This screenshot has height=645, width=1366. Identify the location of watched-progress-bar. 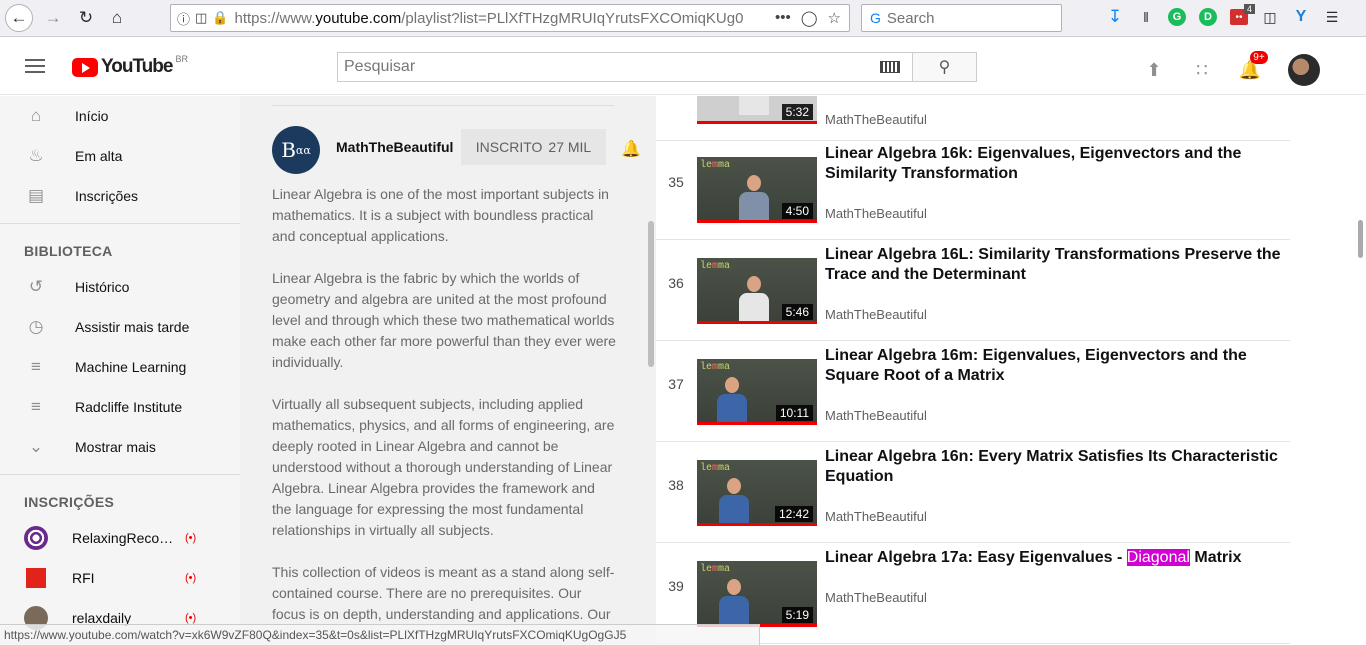
(757, 524).